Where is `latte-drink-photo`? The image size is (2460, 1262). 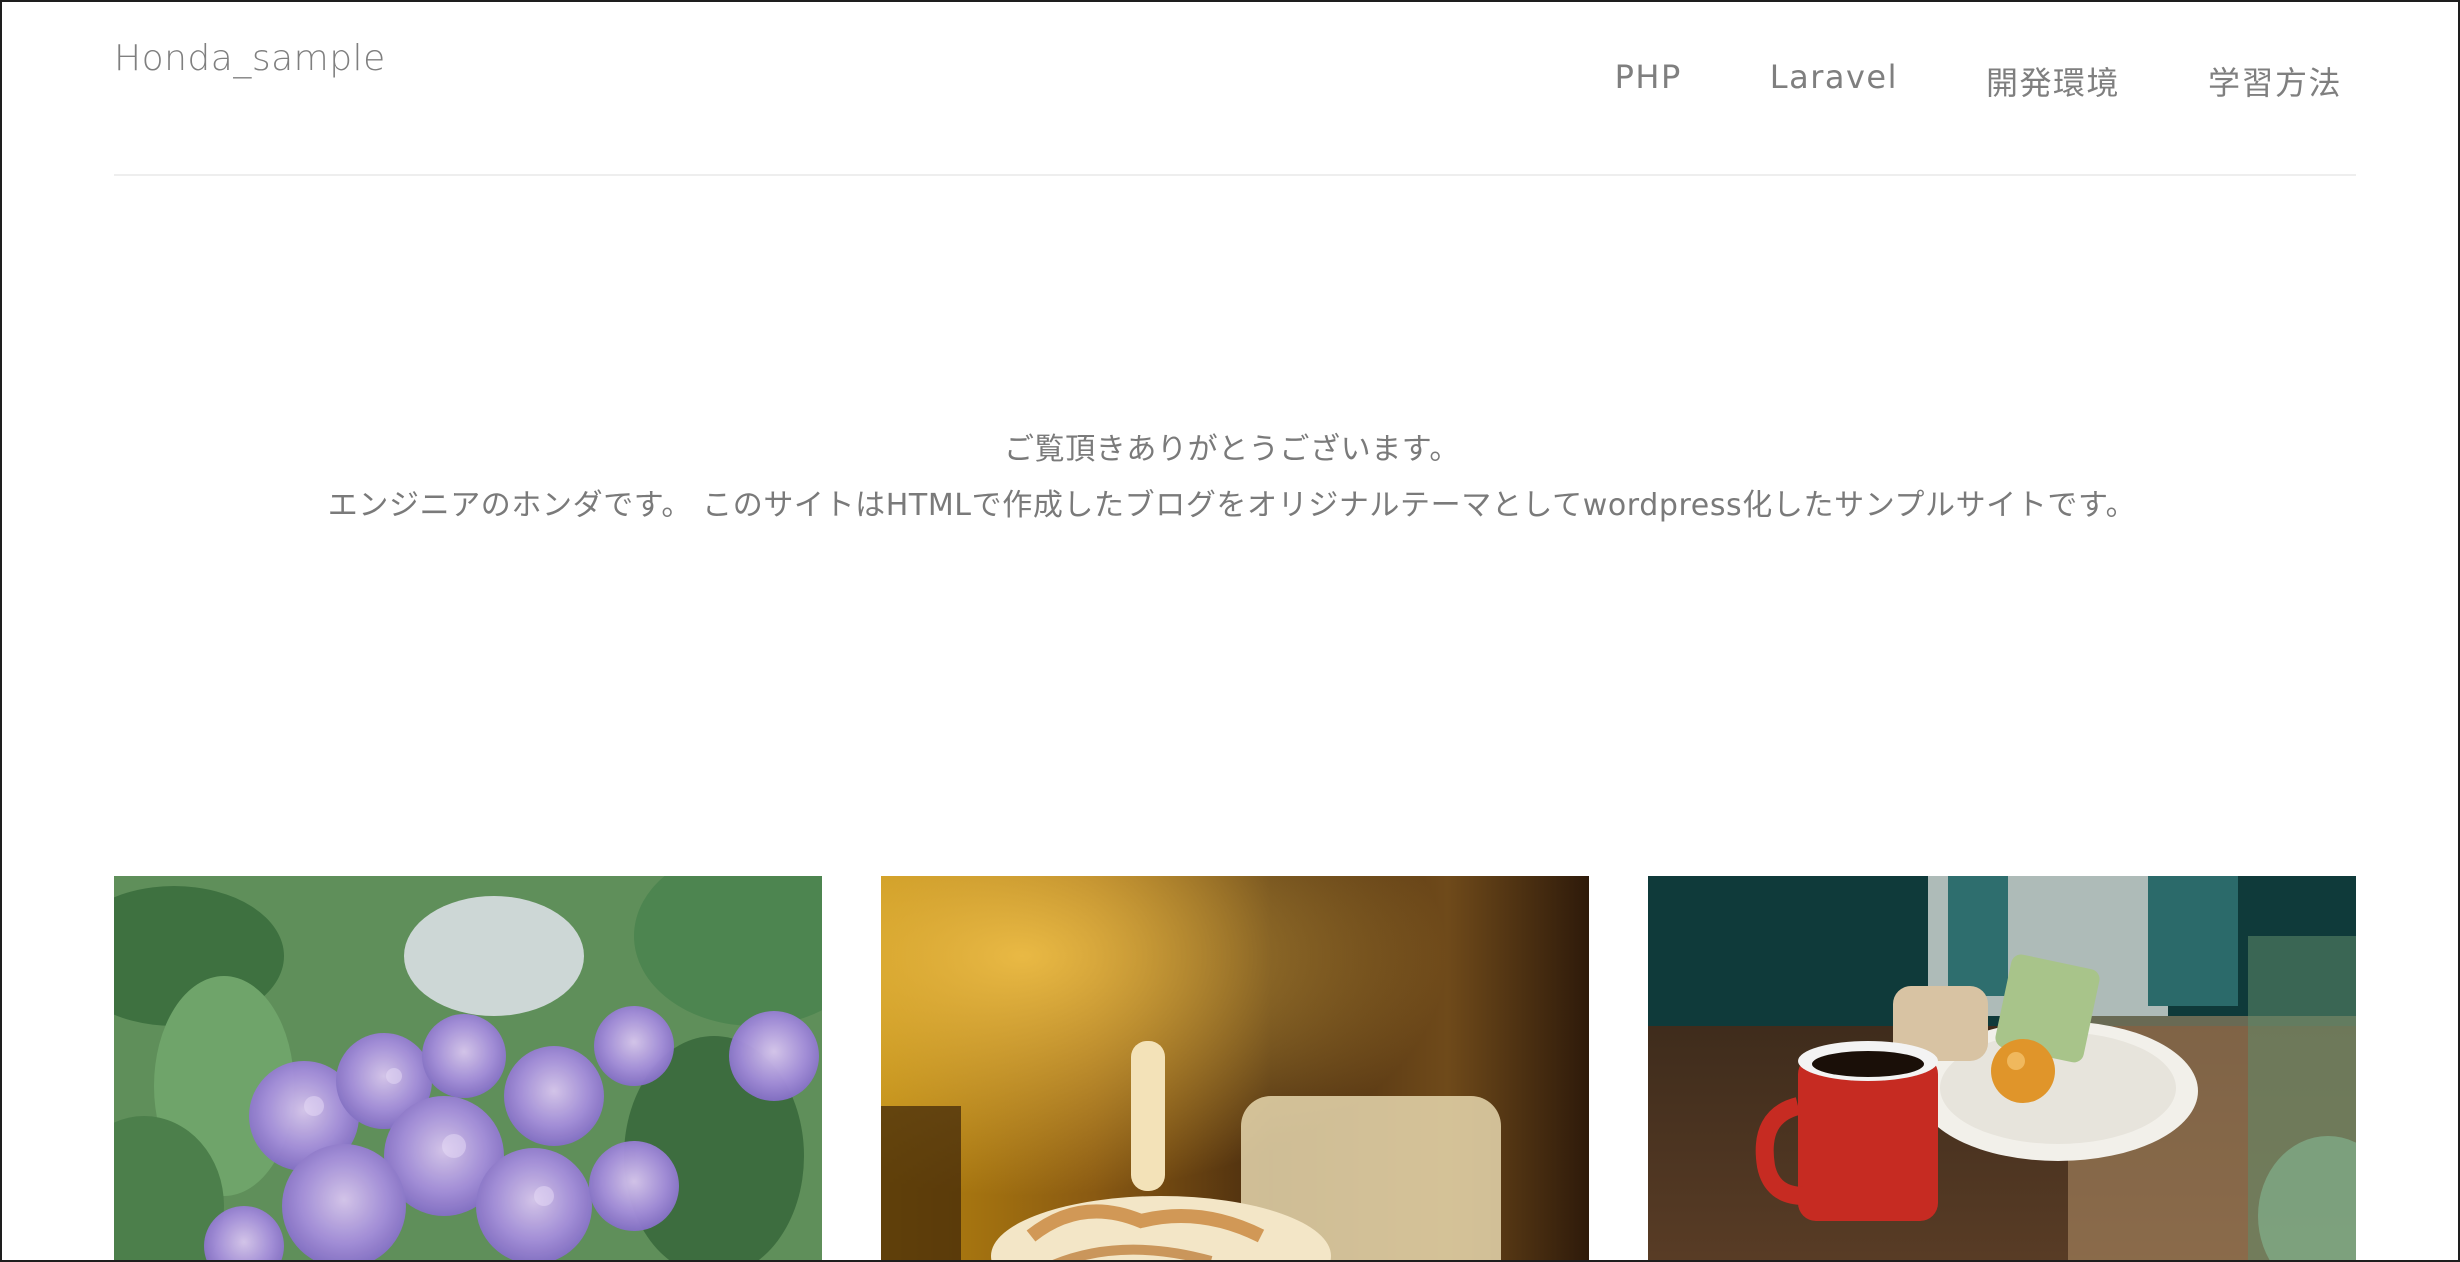
latte-drink-photo is located at coordinates (1235, 1068).